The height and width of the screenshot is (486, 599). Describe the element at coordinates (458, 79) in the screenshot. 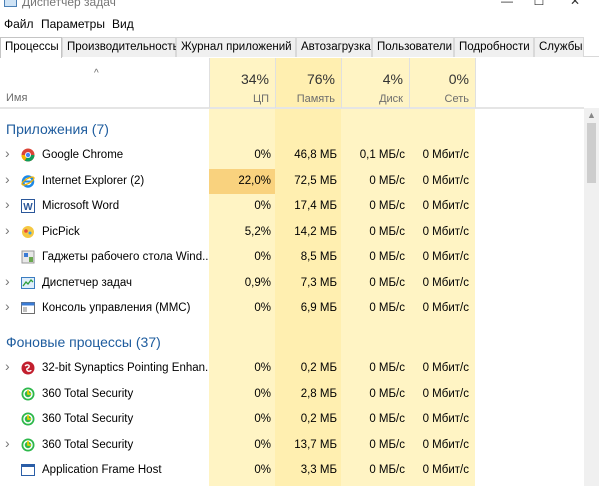

I see `network-total: 0%` at that location.